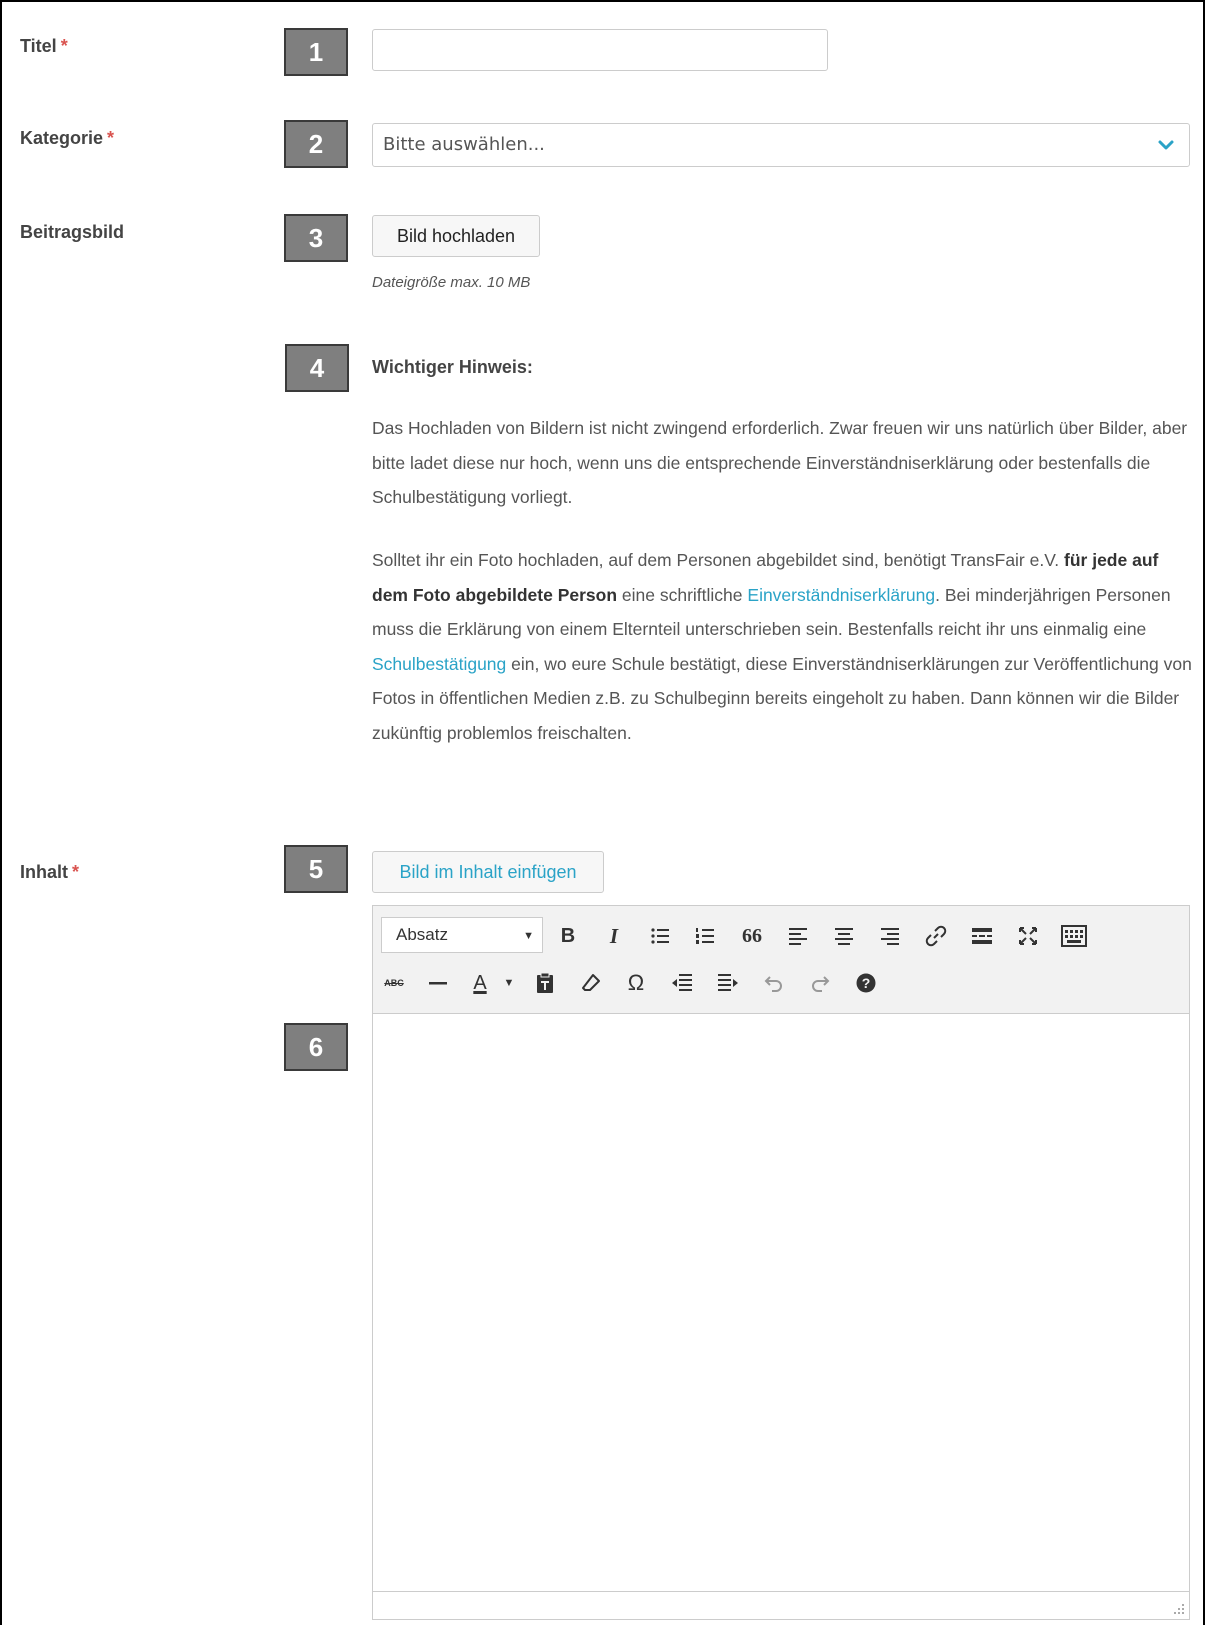 The width and height of the screenshot is (1207, 1625). Describe the element at coordinates (439, 664) in the screenshot. I see `school-confirmation-link: Schulbestätigung` at that location.